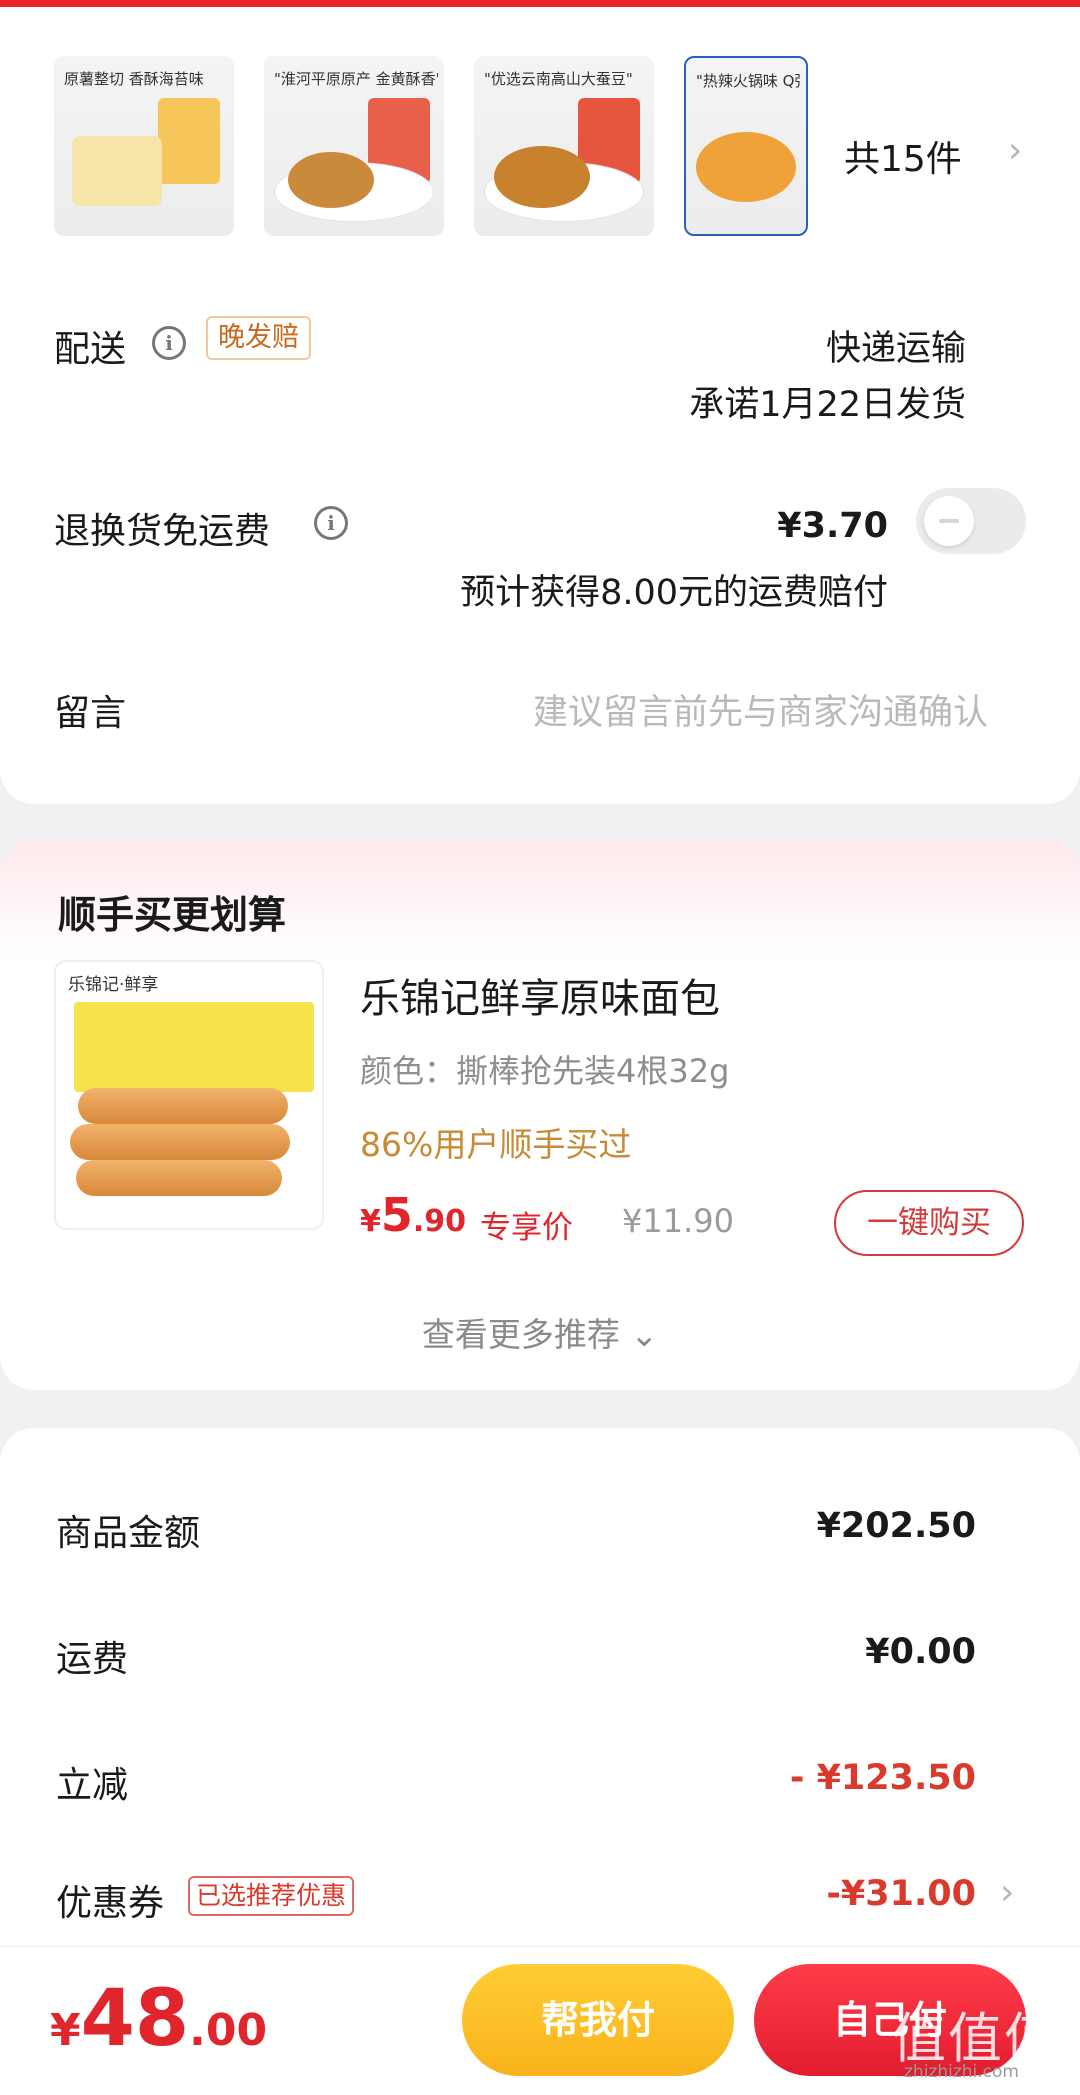 This screenshot has width=1080, height=2095. I want to click on product-count-link: 共15件 ›, so click(923, 156).